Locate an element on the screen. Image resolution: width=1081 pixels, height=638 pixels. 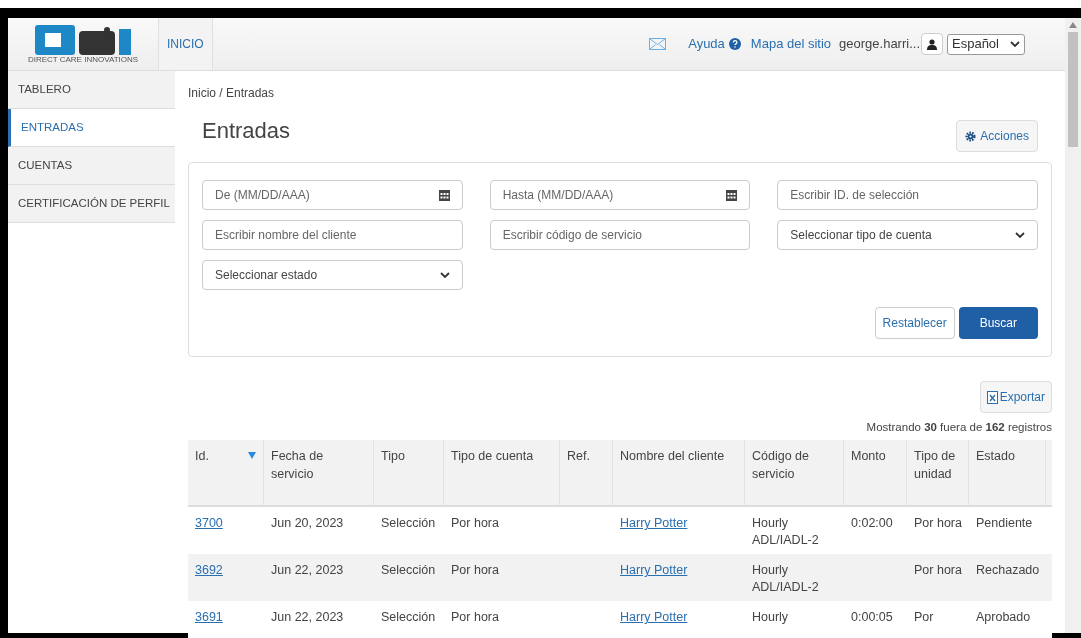
spreadsheet-icon is located at coordinates (992, 397).